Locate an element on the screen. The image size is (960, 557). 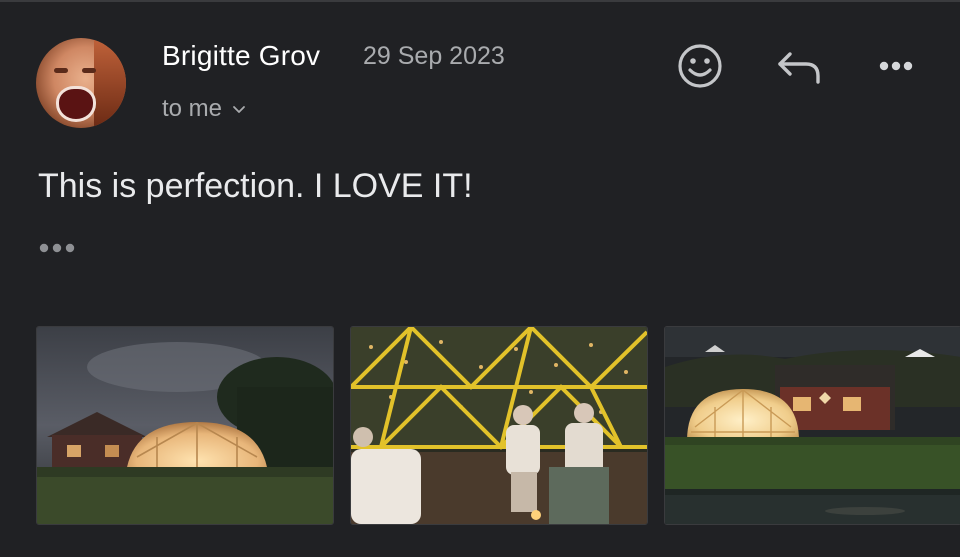
sender-name: Brigitte Grov is located at coordinates (241, 56).